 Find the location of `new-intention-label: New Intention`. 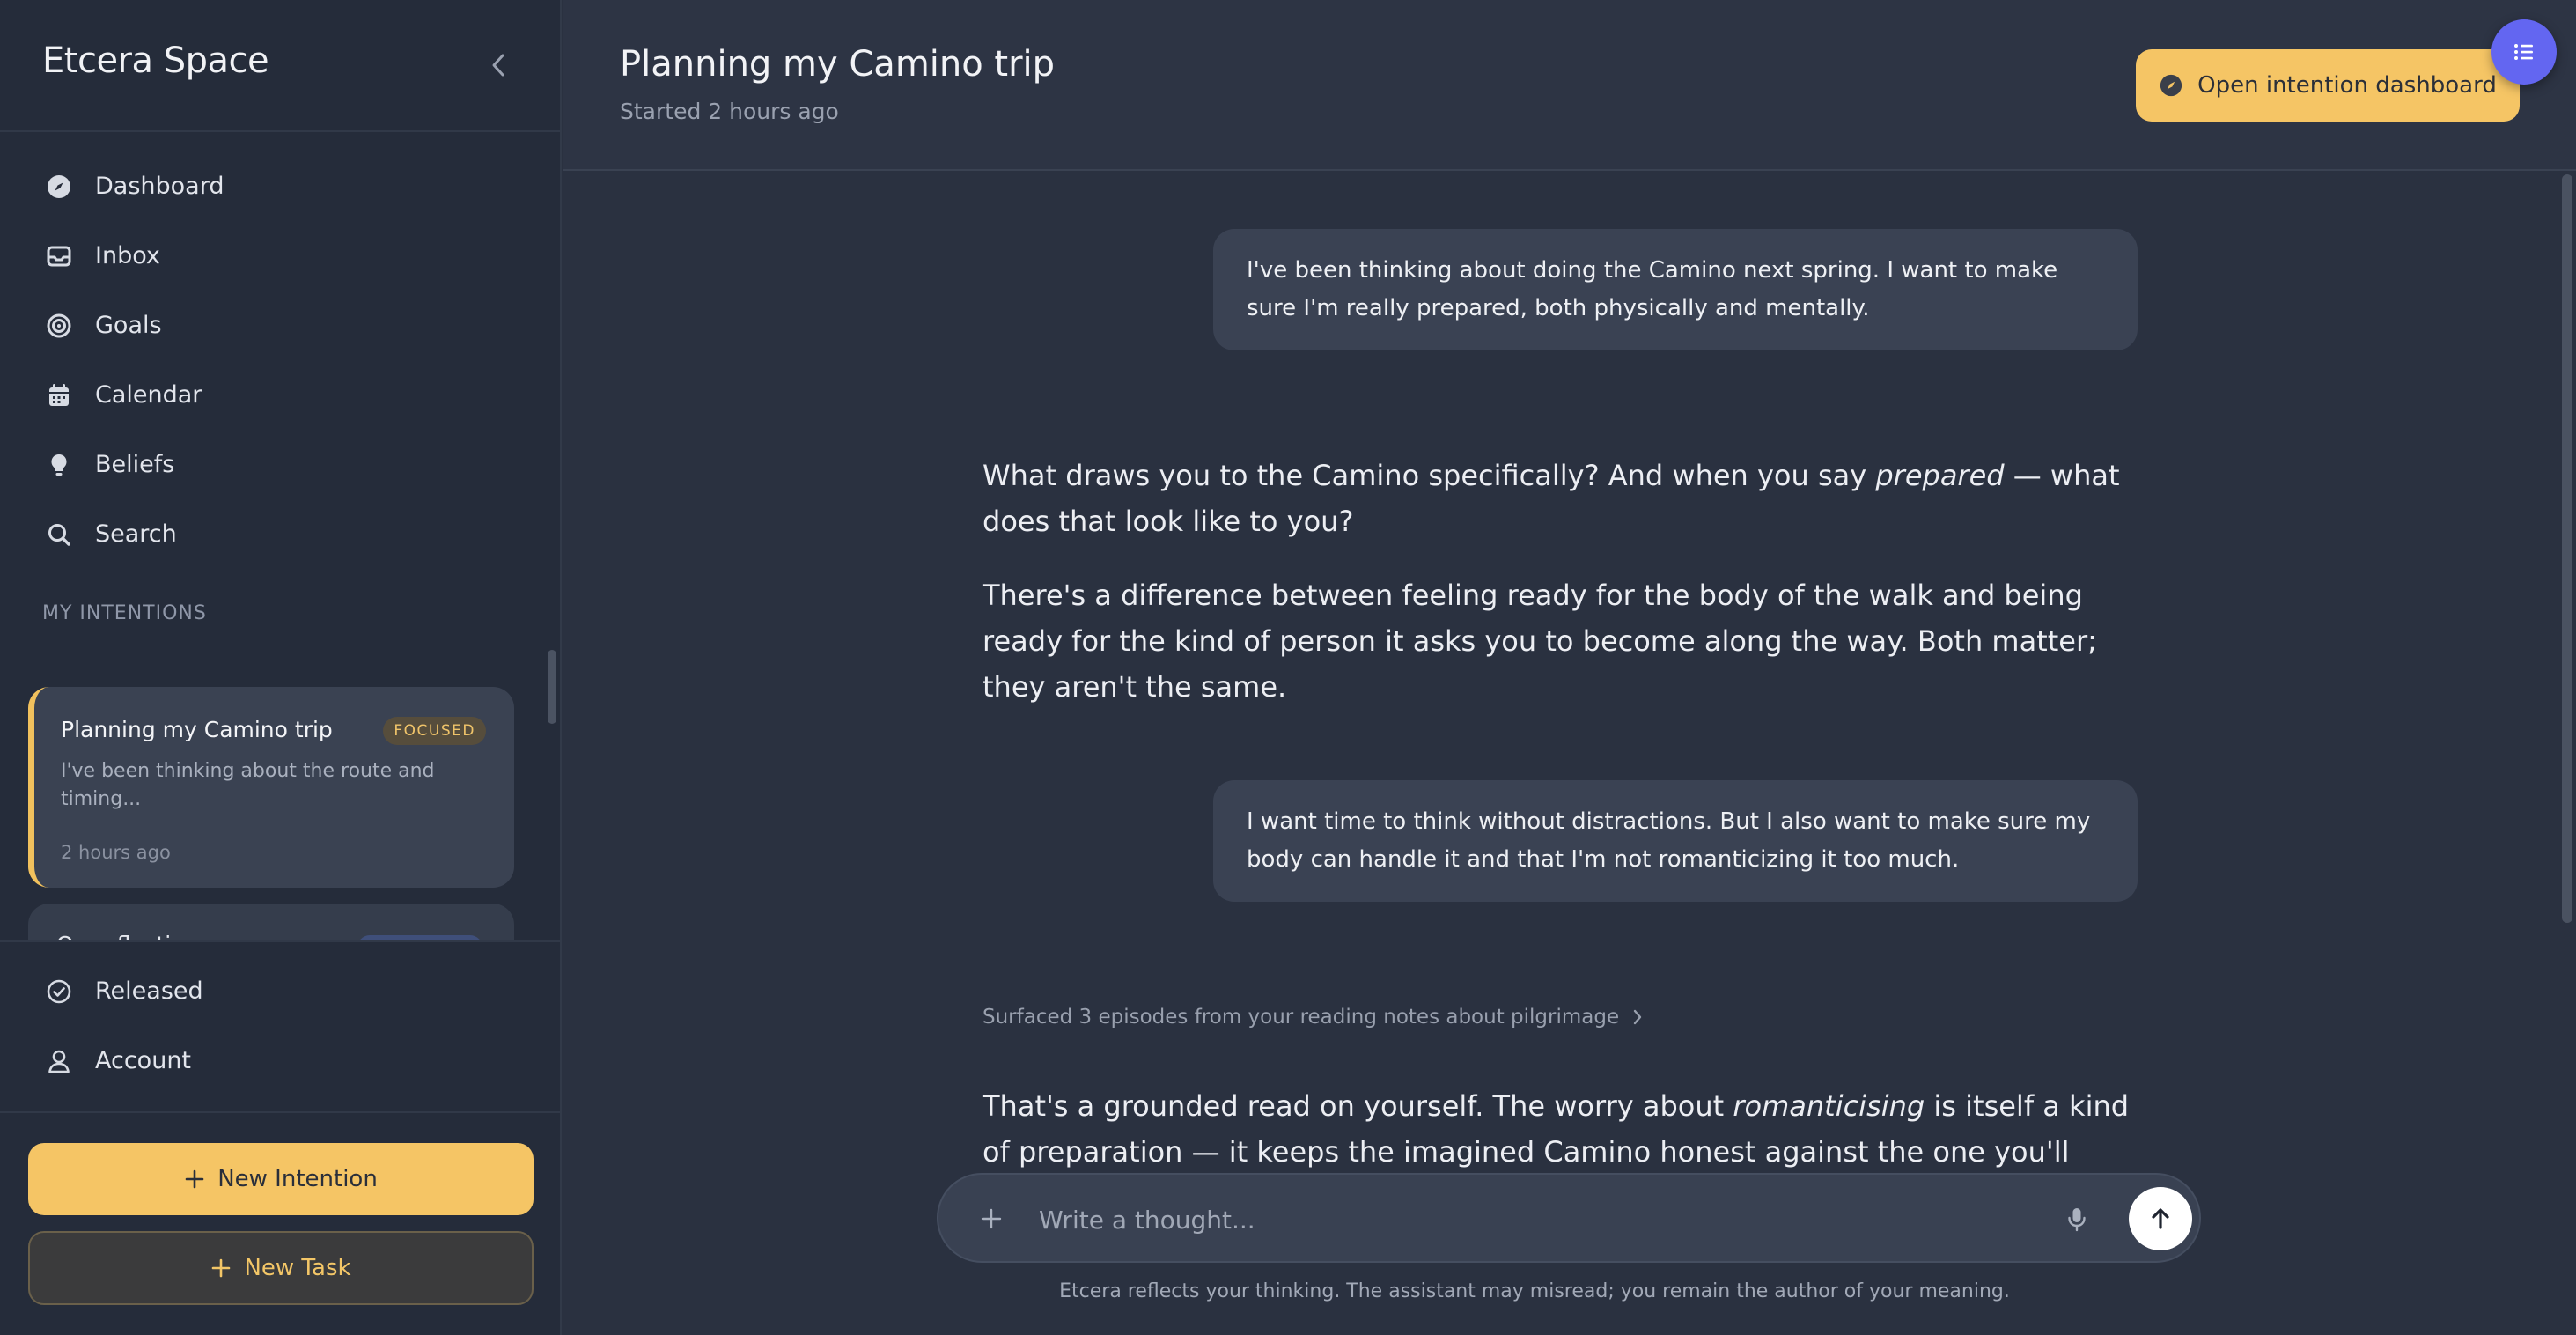

new-intention-label: New Intention is located at coordinates (298, 1179).